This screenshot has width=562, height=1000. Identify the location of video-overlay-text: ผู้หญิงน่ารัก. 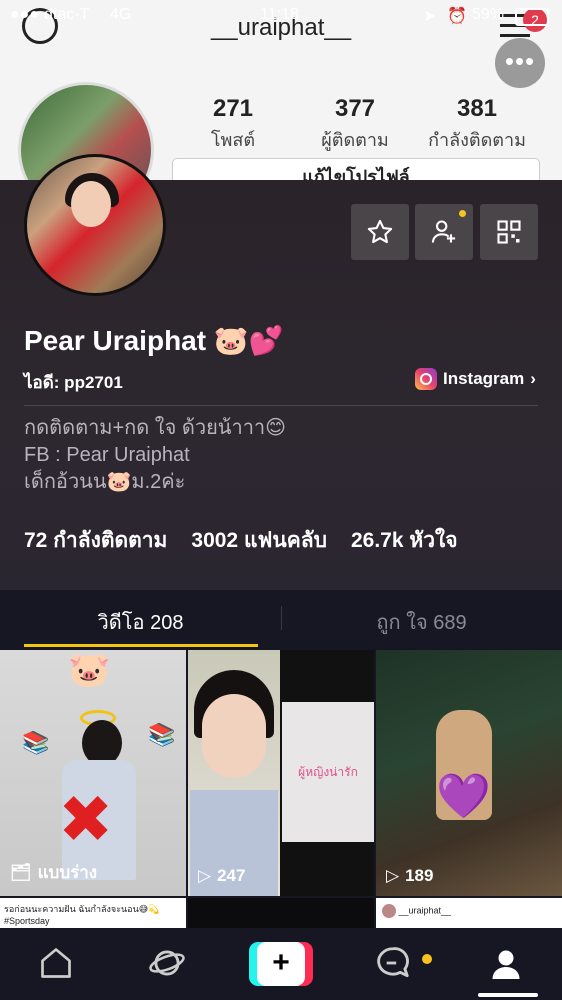
(328, 772).